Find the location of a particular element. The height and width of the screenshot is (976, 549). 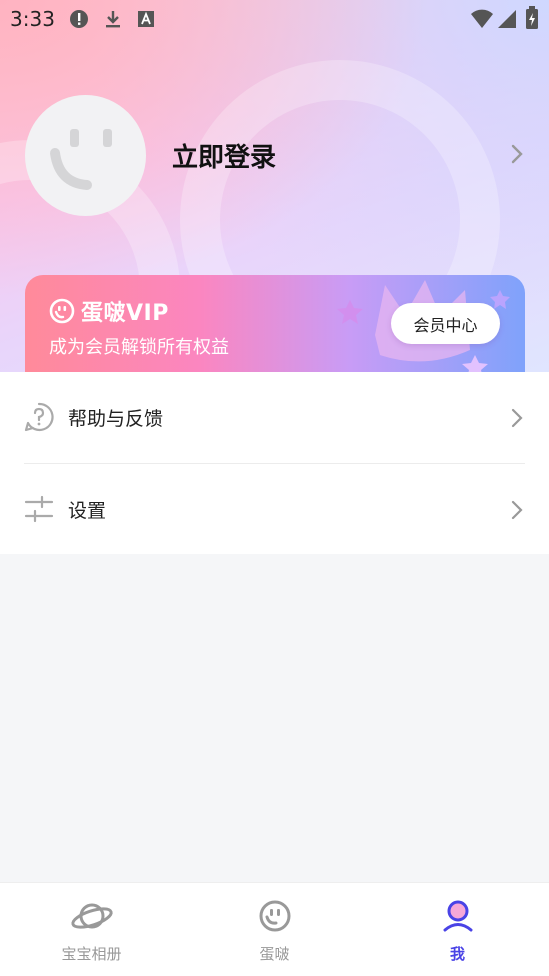

vip-brand: 蛋啵VIP is located at coordinates (125, 313).